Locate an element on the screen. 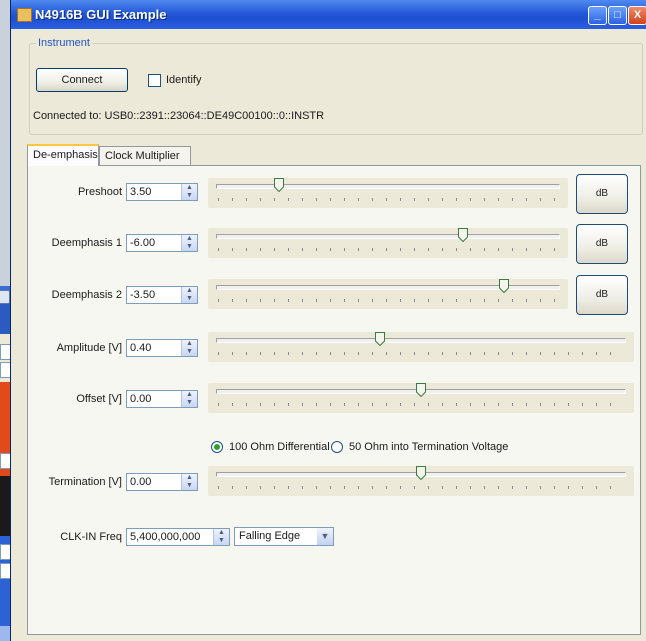 The height and width of the screenshot is (641, 646). clkin-numeric: 5,400,000,000 ▲ ▼ is located at coordinates (178, 537).